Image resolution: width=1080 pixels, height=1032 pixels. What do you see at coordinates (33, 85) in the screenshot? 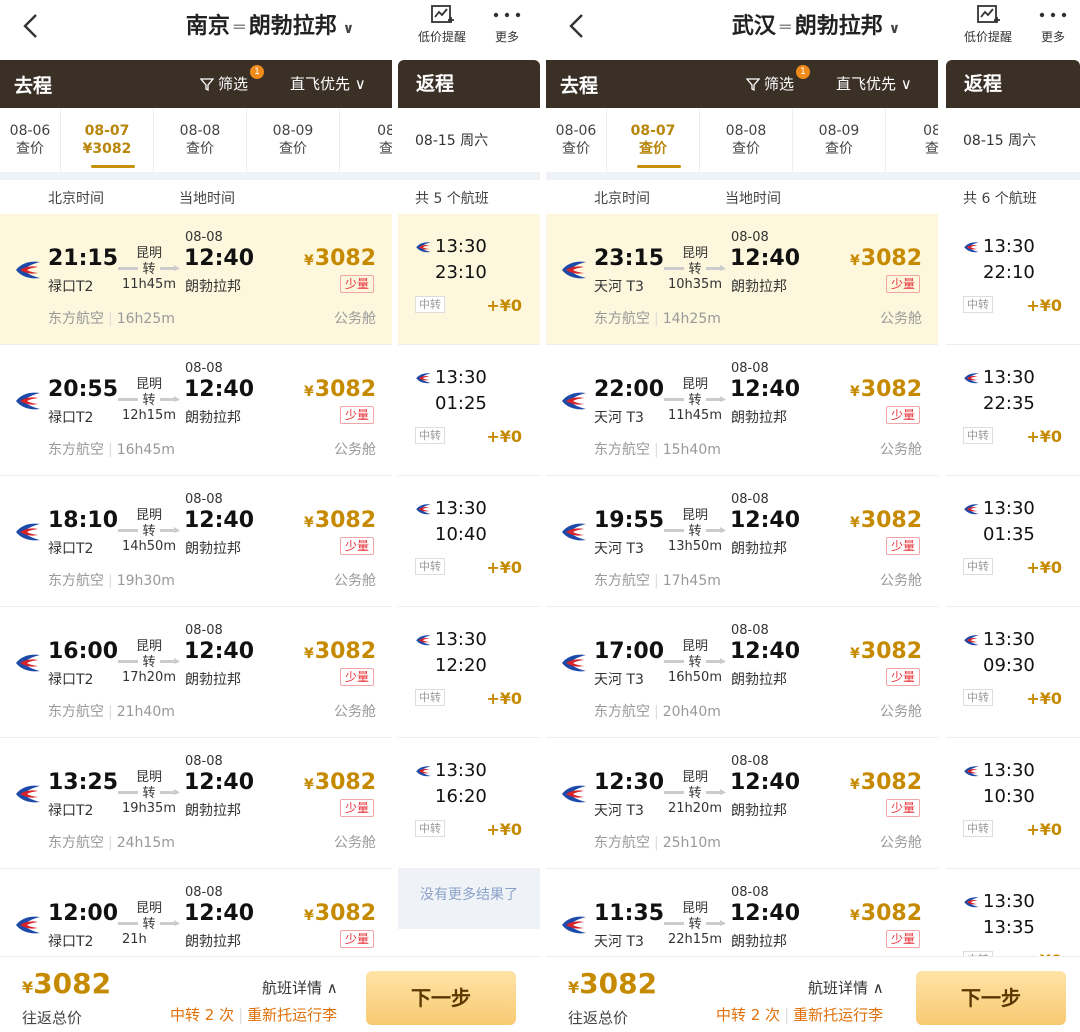
I see `outbound-title: 去程` at bounding box center [33, 85].